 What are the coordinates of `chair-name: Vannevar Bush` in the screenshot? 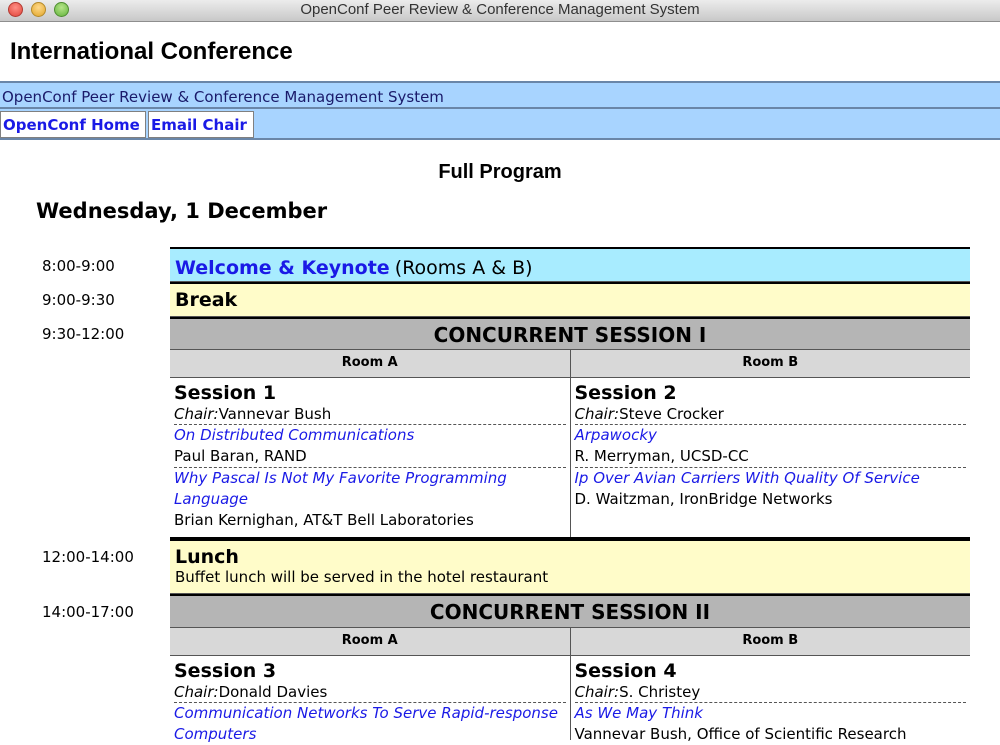 It's located at (275, 414).